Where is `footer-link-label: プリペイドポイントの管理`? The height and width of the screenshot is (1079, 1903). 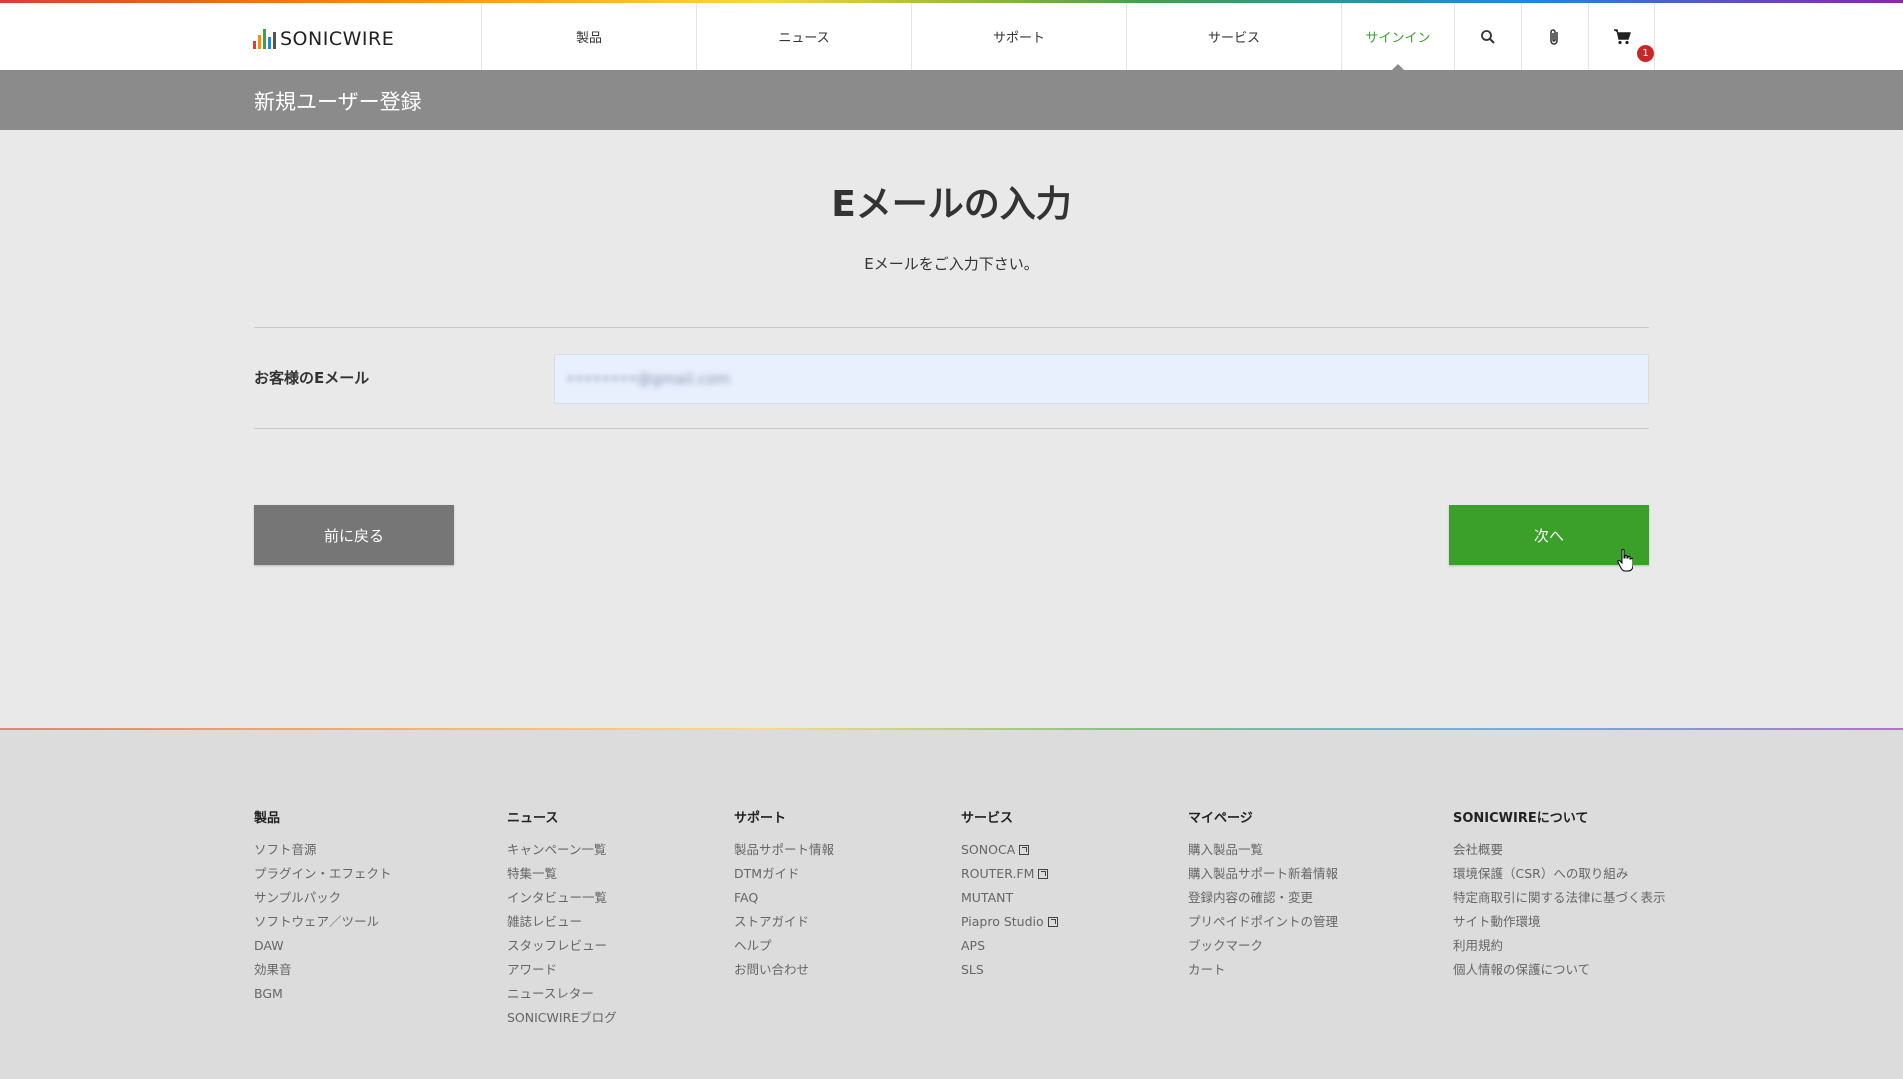
footer-link-label: プリペイドポイントの管理 is located at coordinates (1263, 921).